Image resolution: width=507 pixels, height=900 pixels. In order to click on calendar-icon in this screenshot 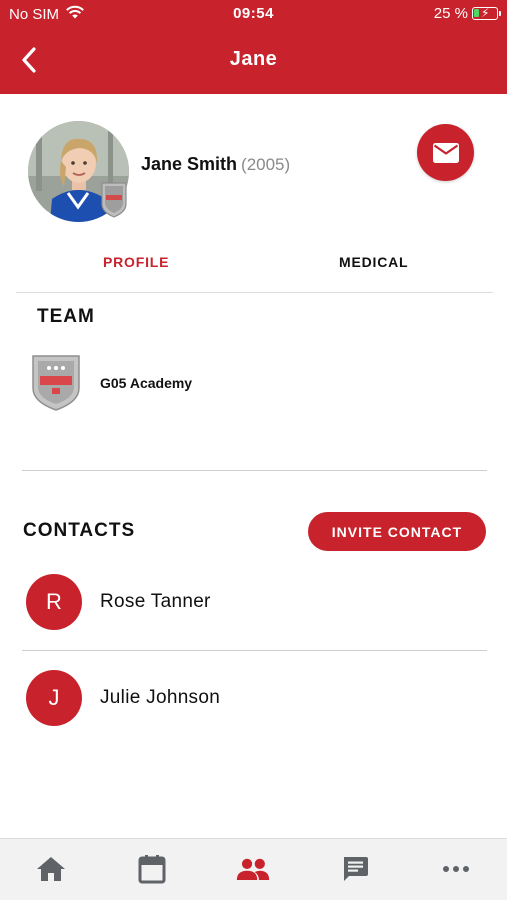, I will do `click(152, 869)`.